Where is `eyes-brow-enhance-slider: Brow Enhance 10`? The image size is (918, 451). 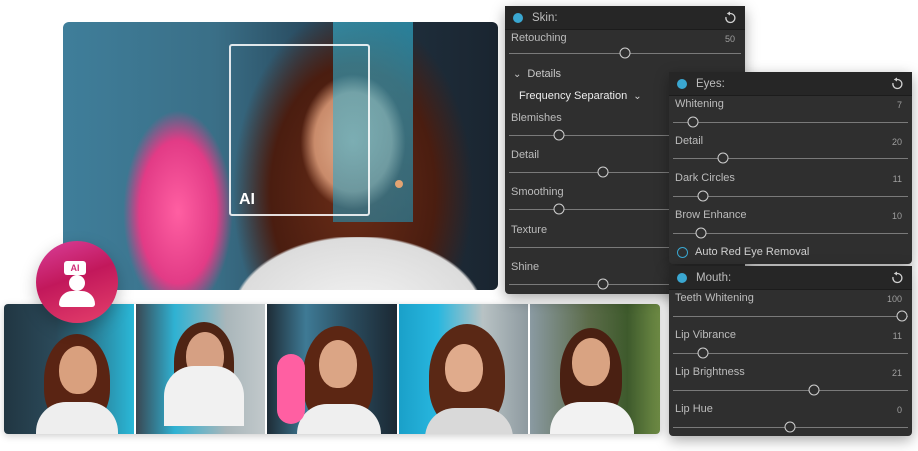
eyes-brow-enhance-slider: Brow Enhance 10 is located at coordinates (790, 224).